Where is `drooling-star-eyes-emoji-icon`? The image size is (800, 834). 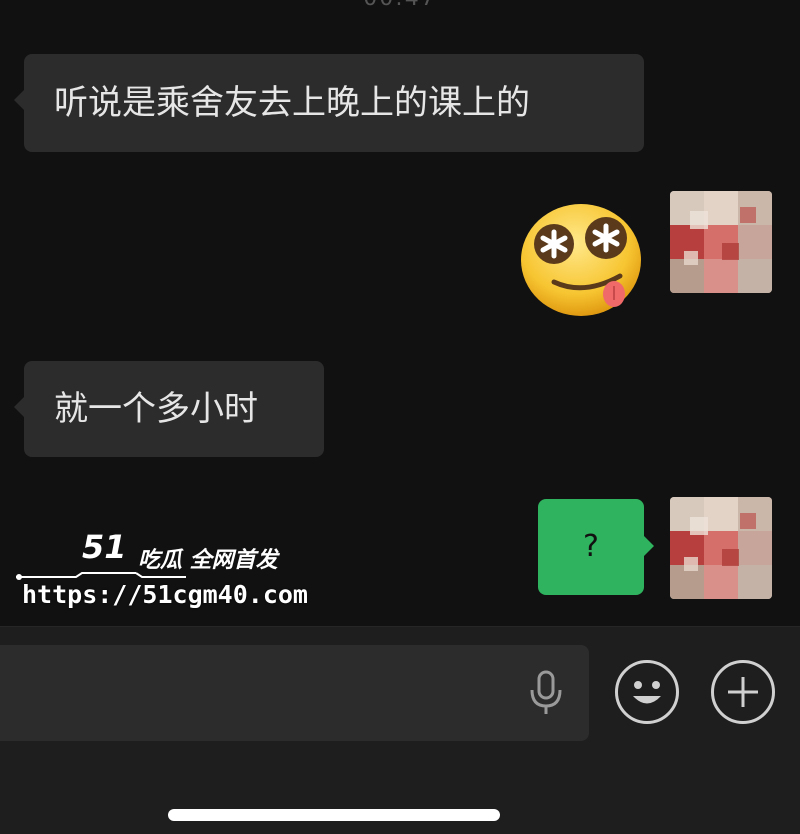
drooling-star-eyes-emoji-icon is located at coordinates (581, 259).